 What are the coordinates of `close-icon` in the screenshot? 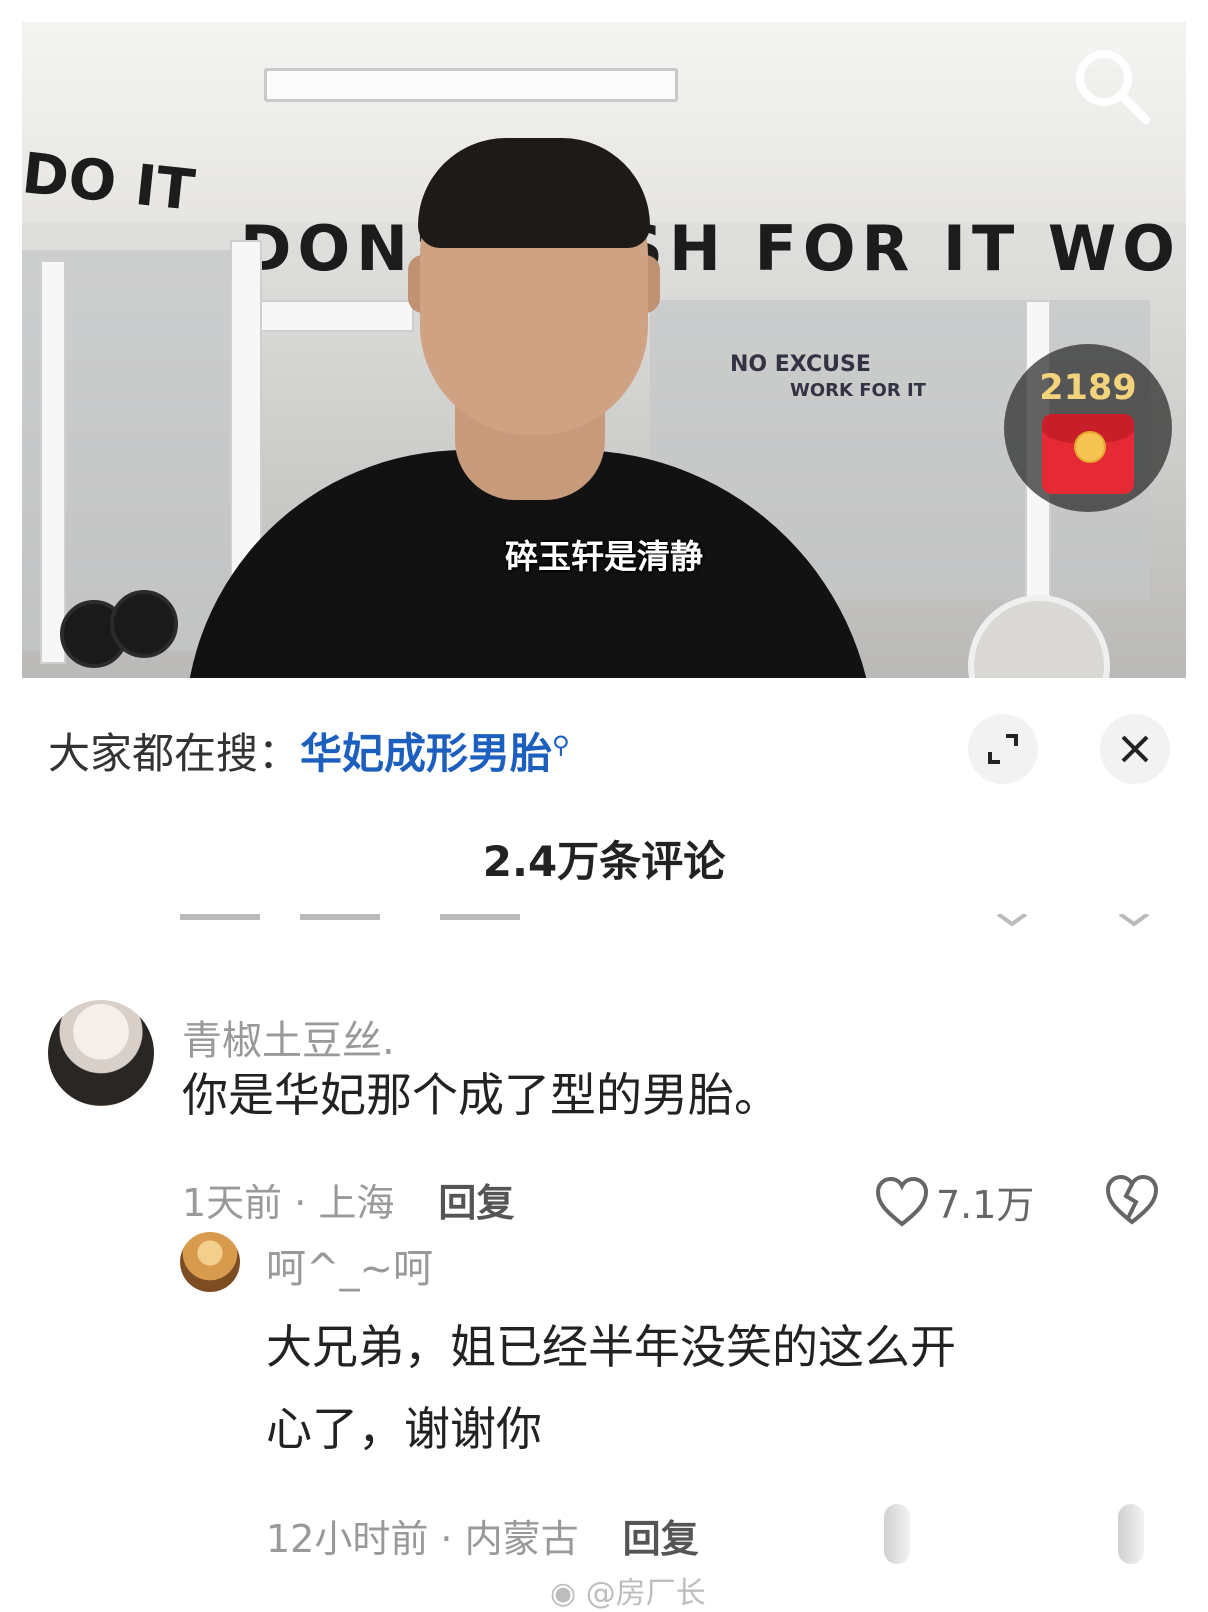 It's located at (1135, 749).